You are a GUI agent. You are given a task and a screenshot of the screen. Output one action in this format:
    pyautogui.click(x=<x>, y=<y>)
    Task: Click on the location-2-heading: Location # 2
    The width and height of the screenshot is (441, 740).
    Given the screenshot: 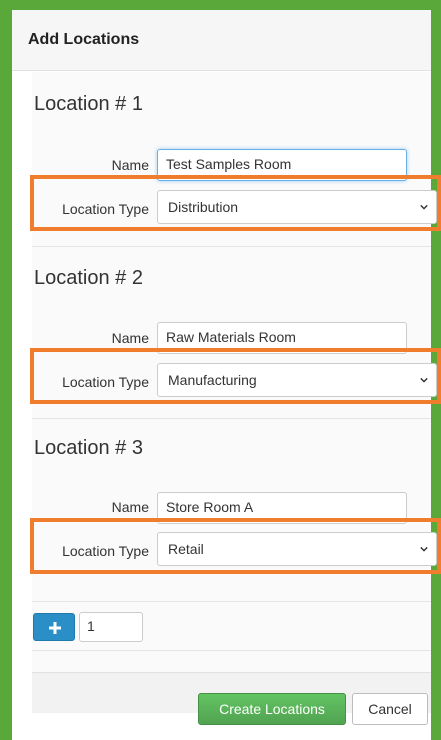 What is the action you would take?
    pyautogui.click(x=88, y=278)
    